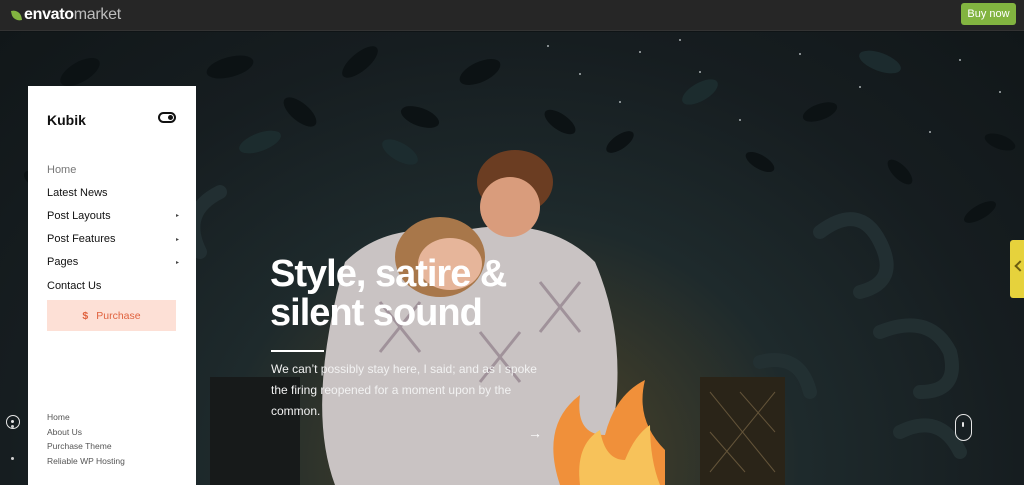 The image size is (1024, 485). I want to click on menu-item-pages: Pages ▸, so click(113, 262).